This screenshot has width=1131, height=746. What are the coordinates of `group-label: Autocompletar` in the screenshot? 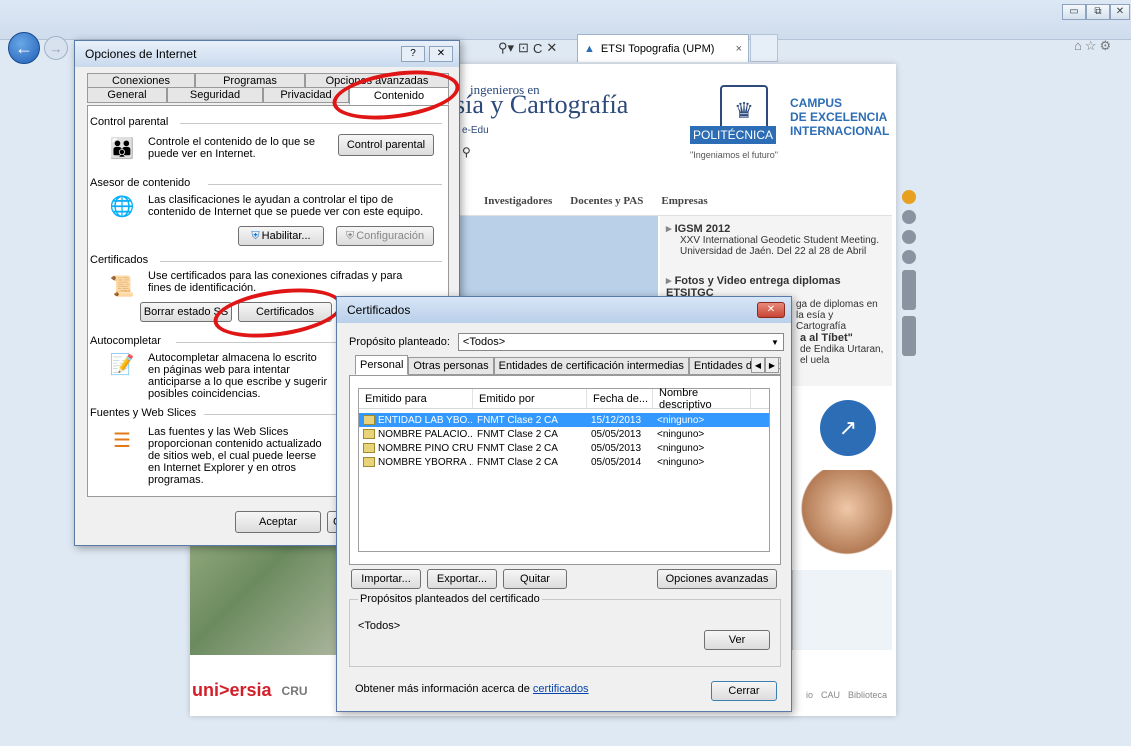 It's located at (125, 341).